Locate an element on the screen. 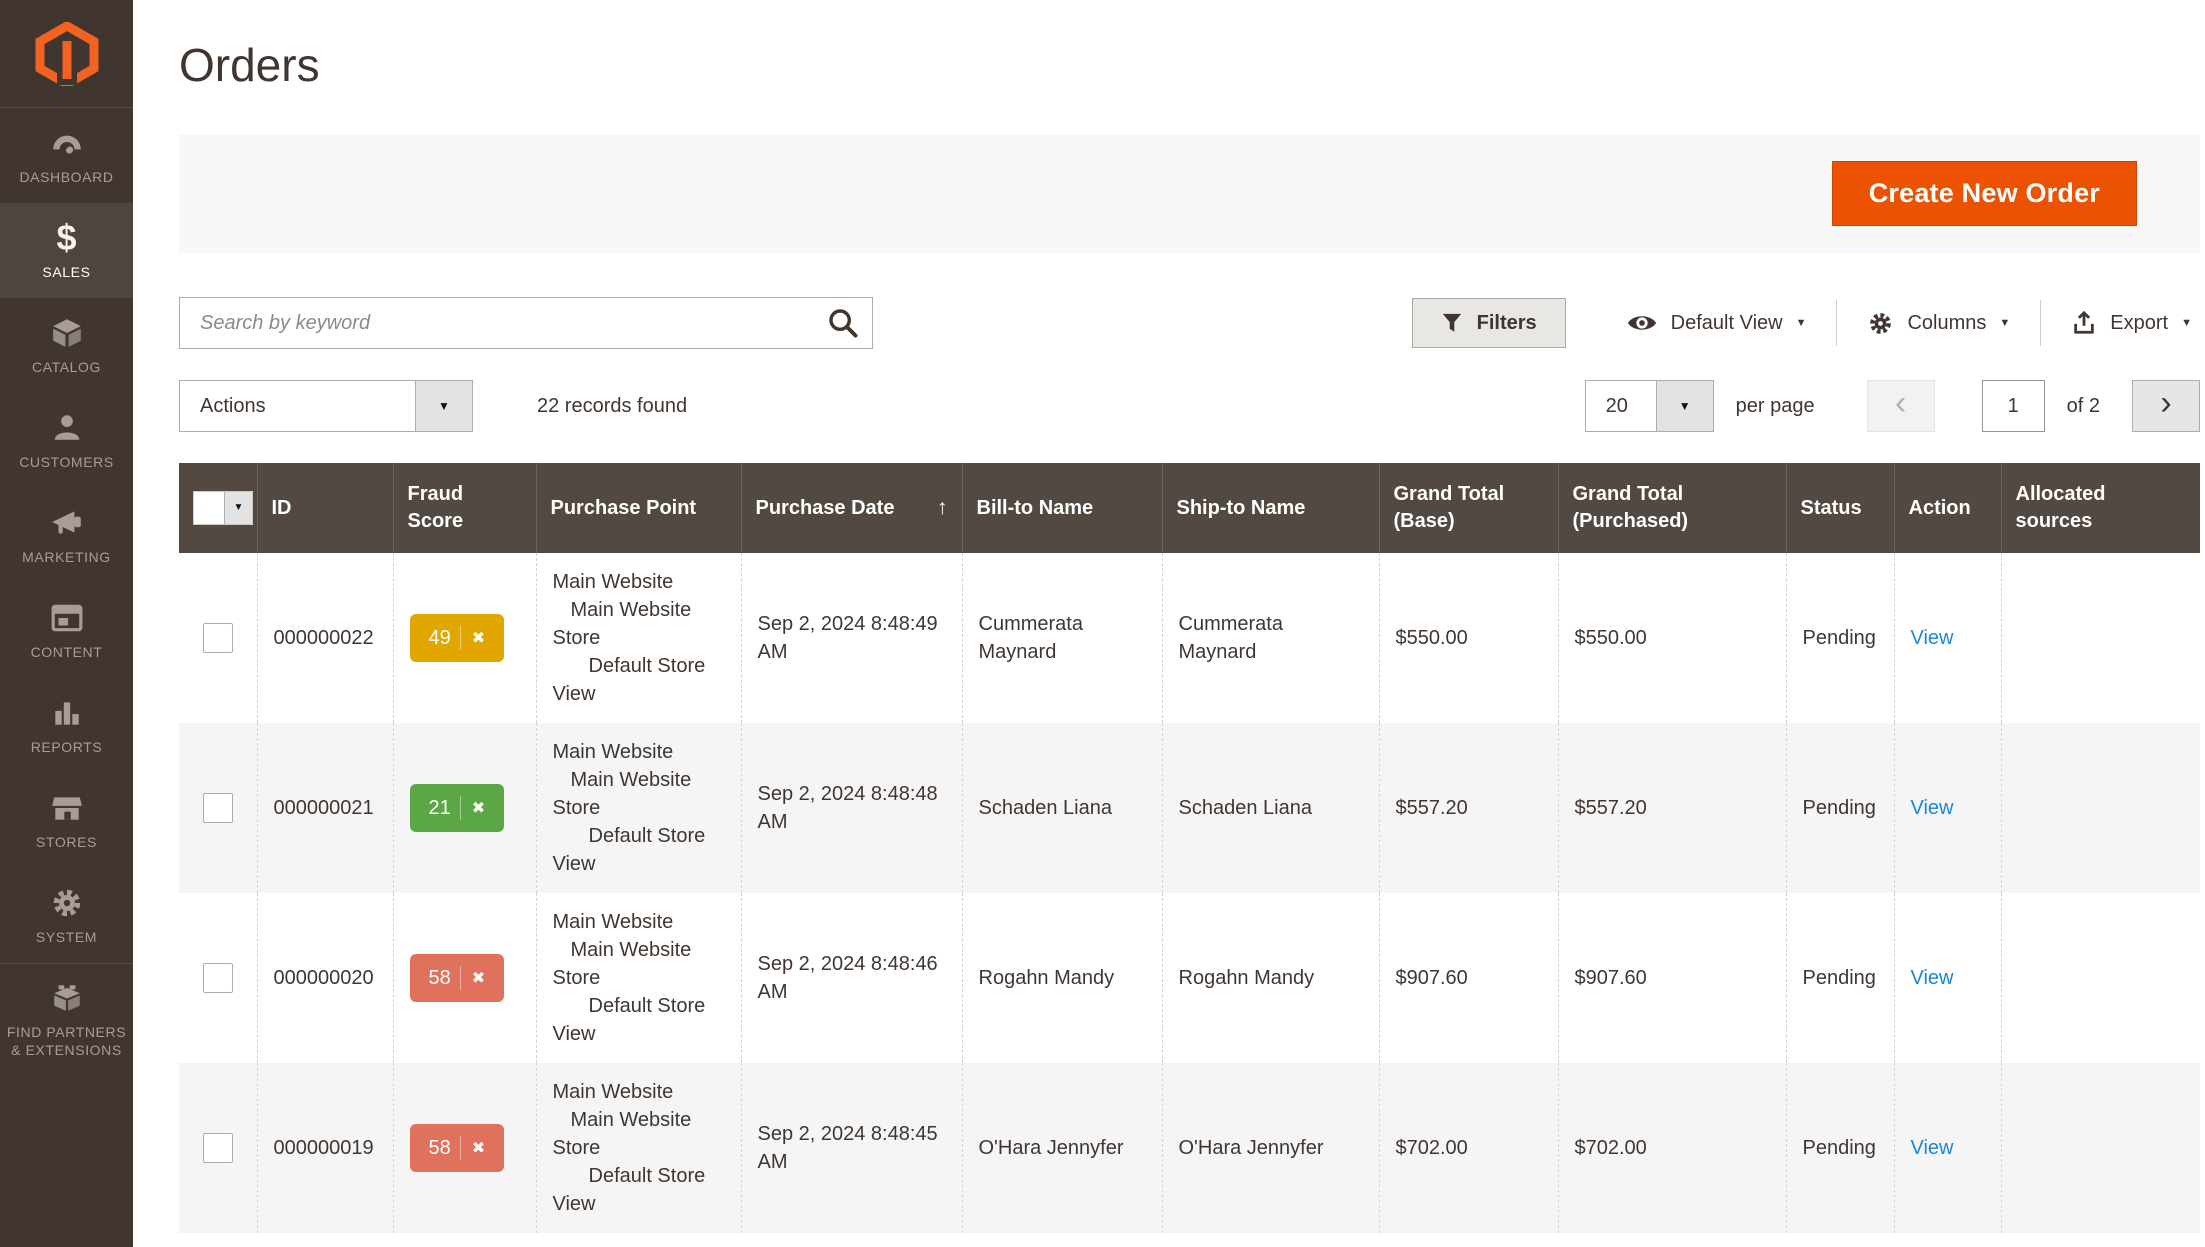  fraud-score-badge: 21 ✖ is located at coordinates (457, 808).